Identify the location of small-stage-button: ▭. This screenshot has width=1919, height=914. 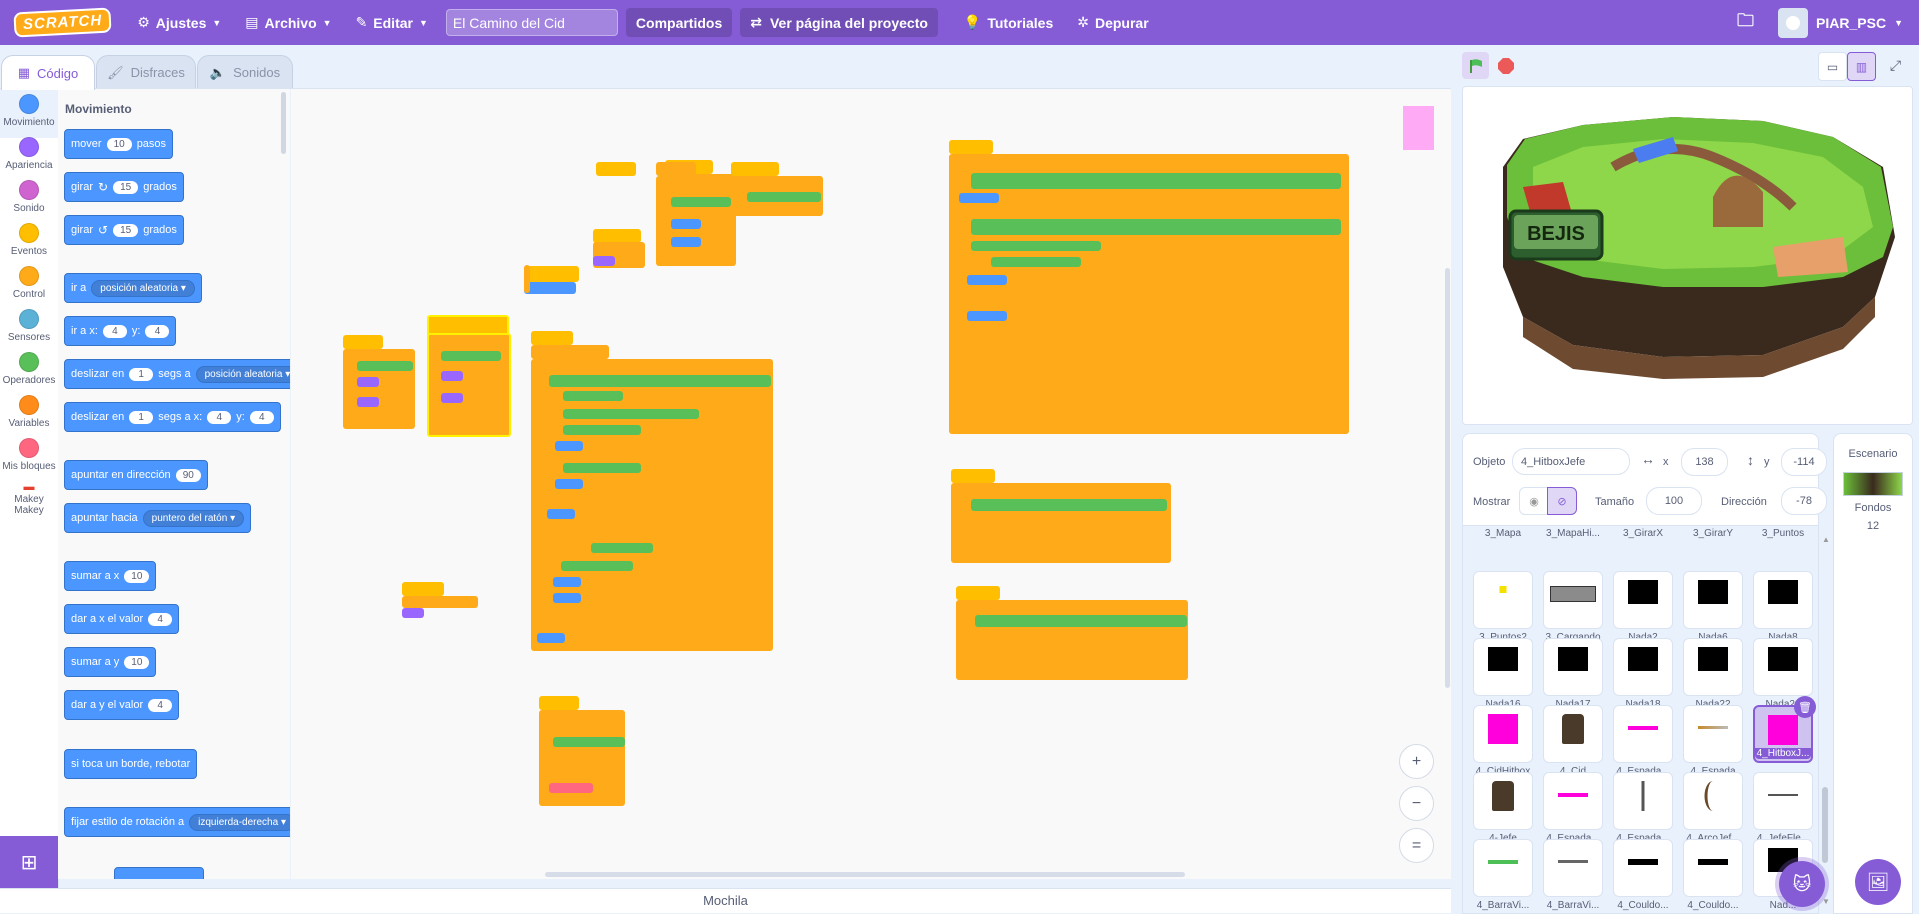
(1832, 66).